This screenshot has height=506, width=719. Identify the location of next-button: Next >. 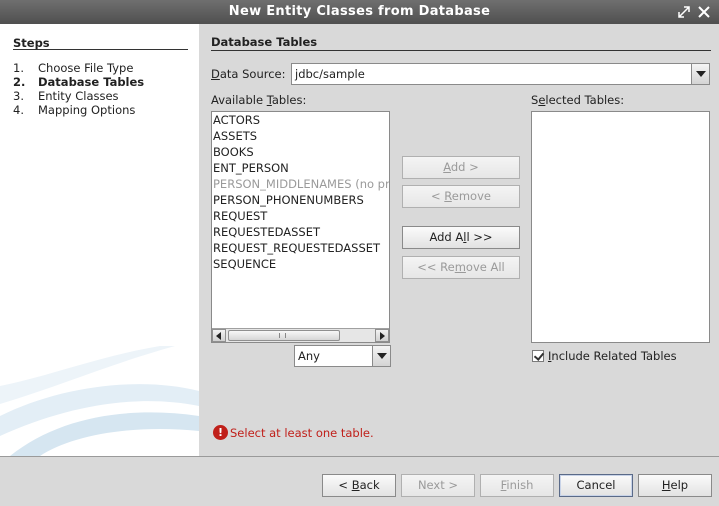
(438, 485).